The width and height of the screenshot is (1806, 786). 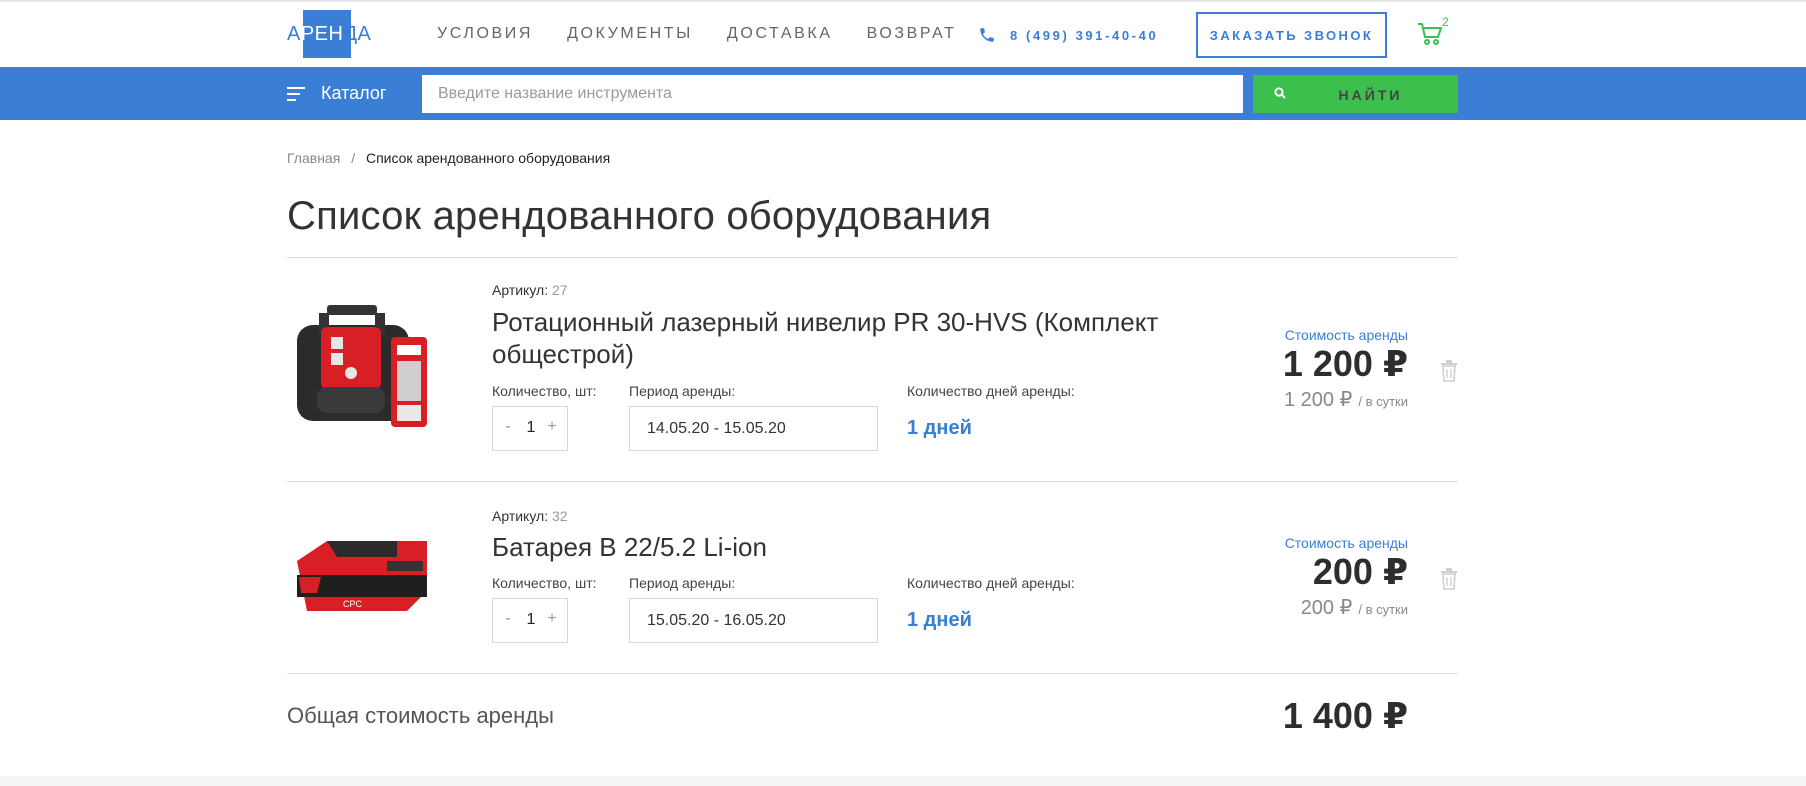 What do you see at coordinates (362, 366) in the screenshot?
I see `laser-level-image` at bounding box center [362, 366].